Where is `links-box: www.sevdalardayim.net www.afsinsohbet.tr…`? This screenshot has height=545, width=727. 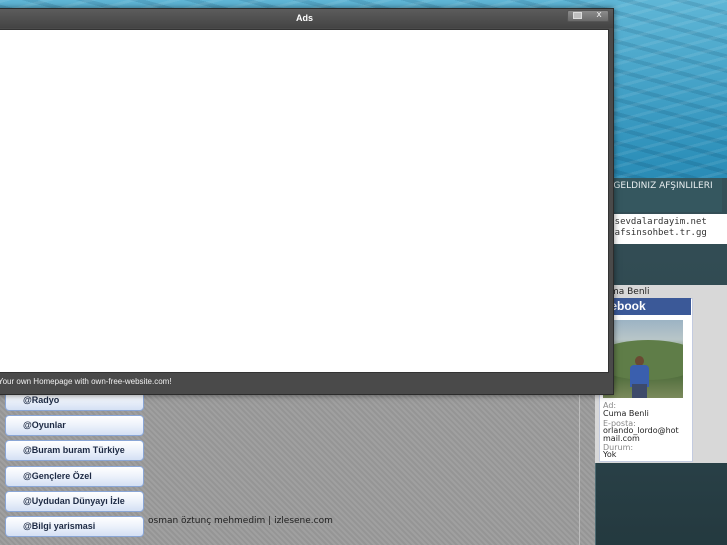
links-box: www.sevdalardayim.net www.afsinsohbet.tr… is located at coordinates (661, 229).